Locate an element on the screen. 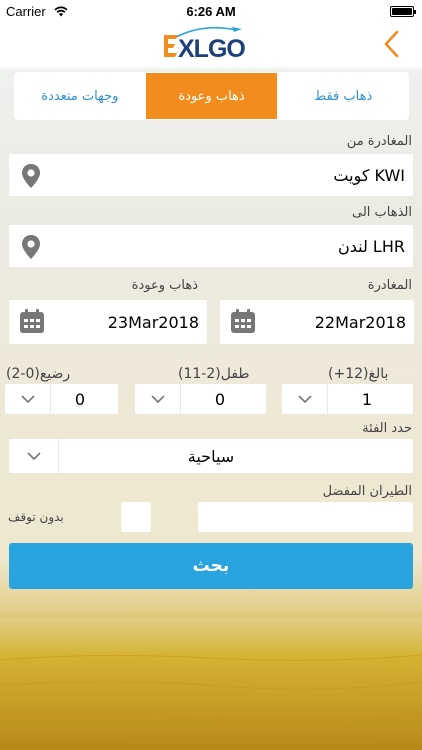 This screenshot has height=750, width=422. cabin-class-label: حدد الفئة is located at coordinates (387, 428).